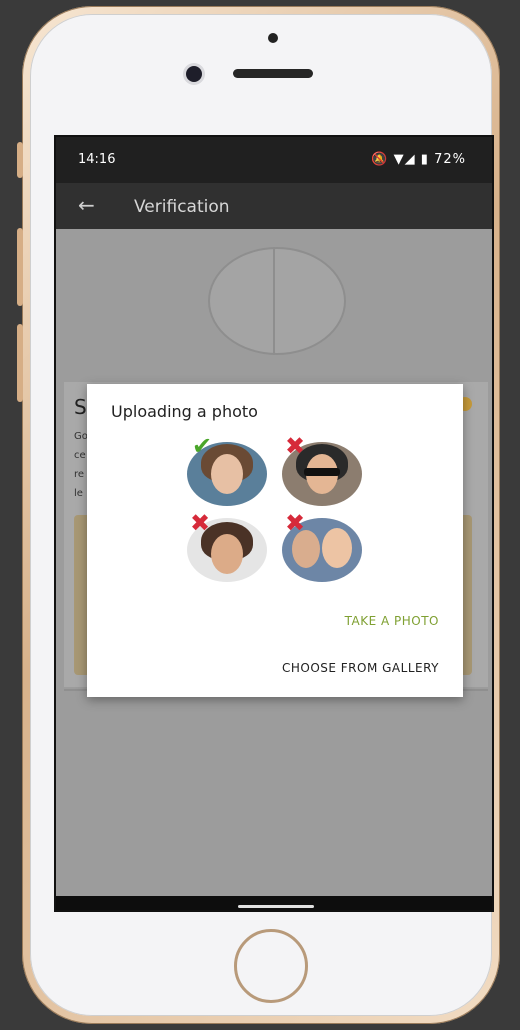  I want to click on page-title: Verification, so click(182, 207).